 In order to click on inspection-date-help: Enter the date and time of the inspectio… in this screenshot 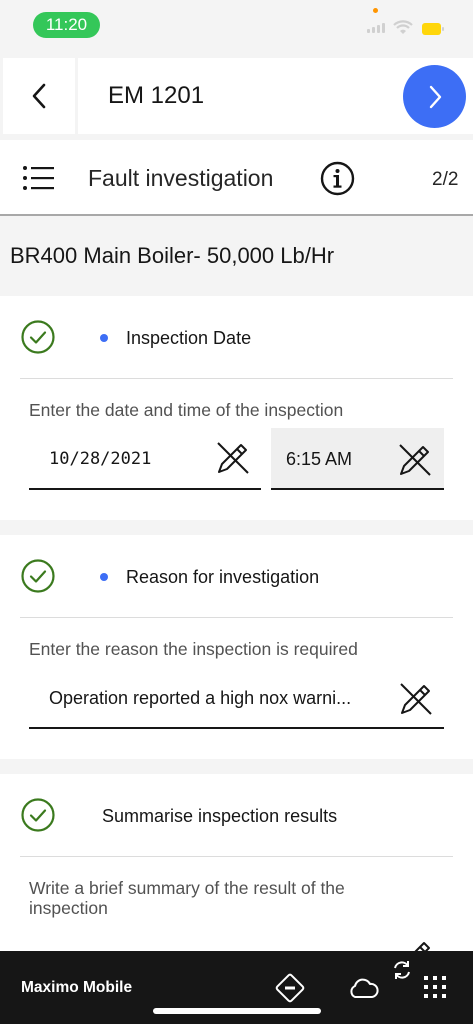, I will do `click(186, 410)`.